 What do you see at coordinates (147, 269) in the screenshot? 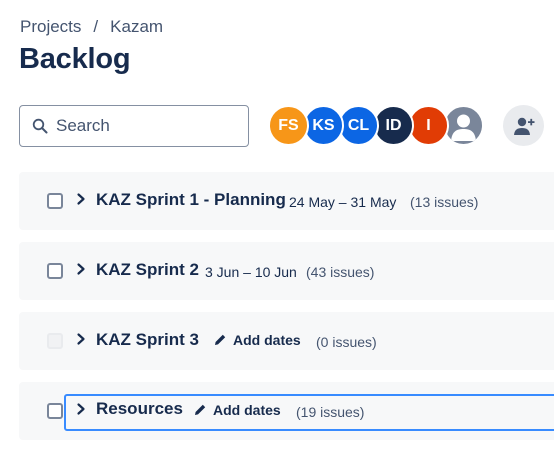
I see `sprint-name: KAZ Sprint 2` at bounding box center [147, 269].